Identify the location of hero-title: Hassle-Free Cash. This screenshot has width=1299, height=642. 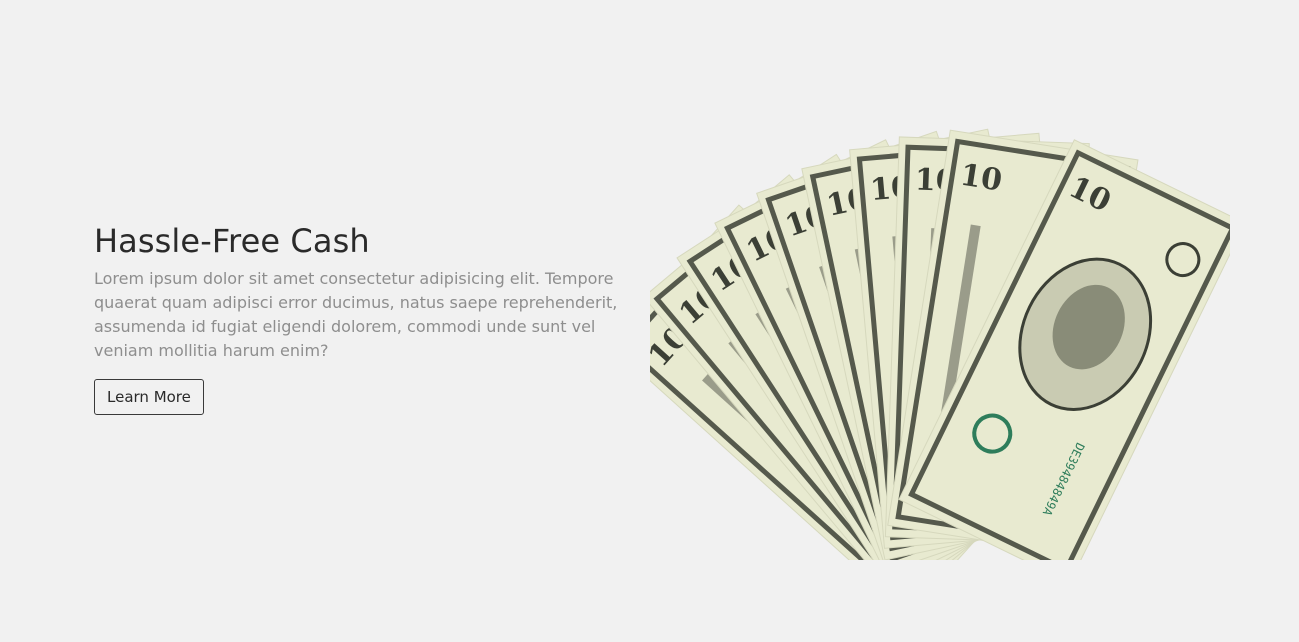
(232, 241).